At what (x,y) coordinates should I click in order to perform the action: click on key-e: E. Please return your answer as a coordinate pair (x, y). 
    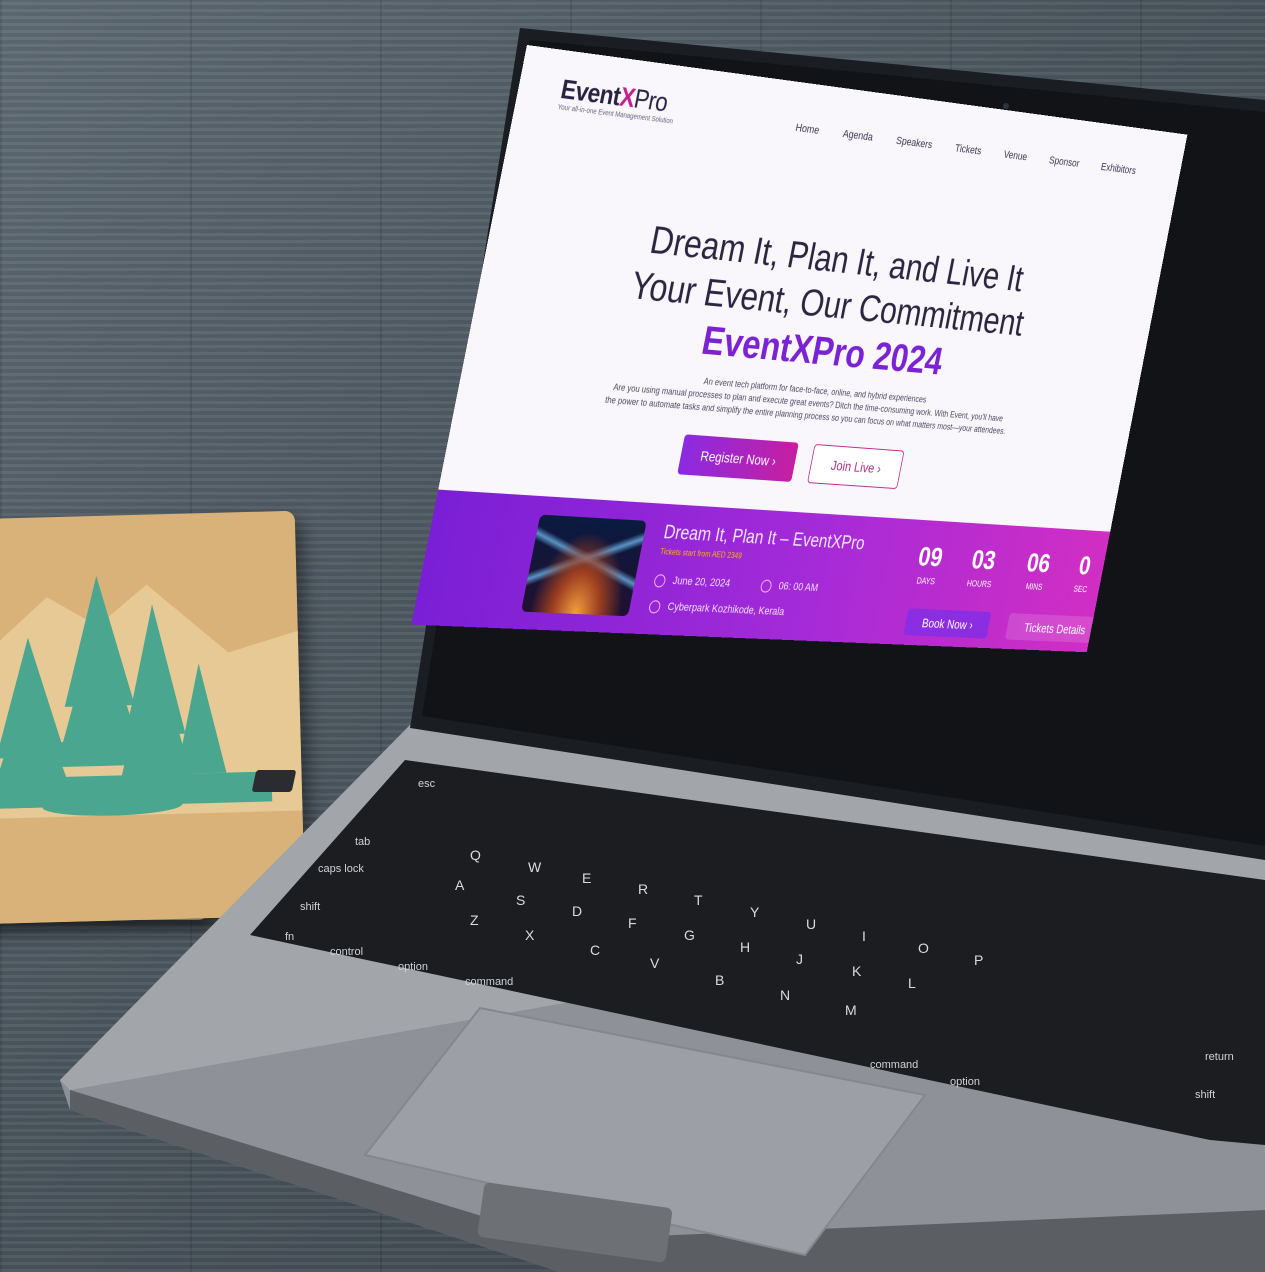
    Looking at the image, I should click on (586, 878).